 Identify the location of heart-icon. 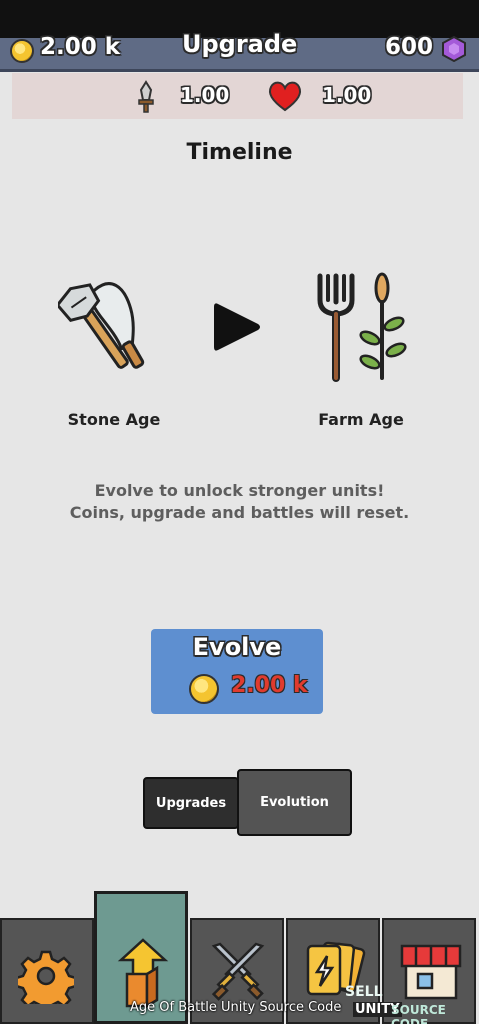
(285, 96).